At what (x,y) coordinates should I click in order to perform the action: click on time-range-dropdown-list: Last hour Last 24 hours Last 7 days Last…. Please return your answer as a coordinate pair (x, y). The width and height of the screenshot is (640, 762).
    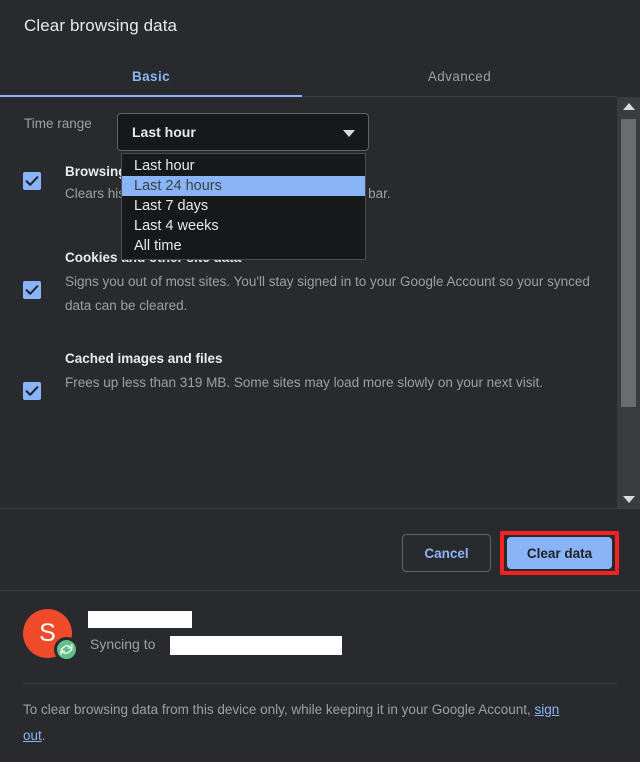
    Looking at the image, I should click on (243, 206).